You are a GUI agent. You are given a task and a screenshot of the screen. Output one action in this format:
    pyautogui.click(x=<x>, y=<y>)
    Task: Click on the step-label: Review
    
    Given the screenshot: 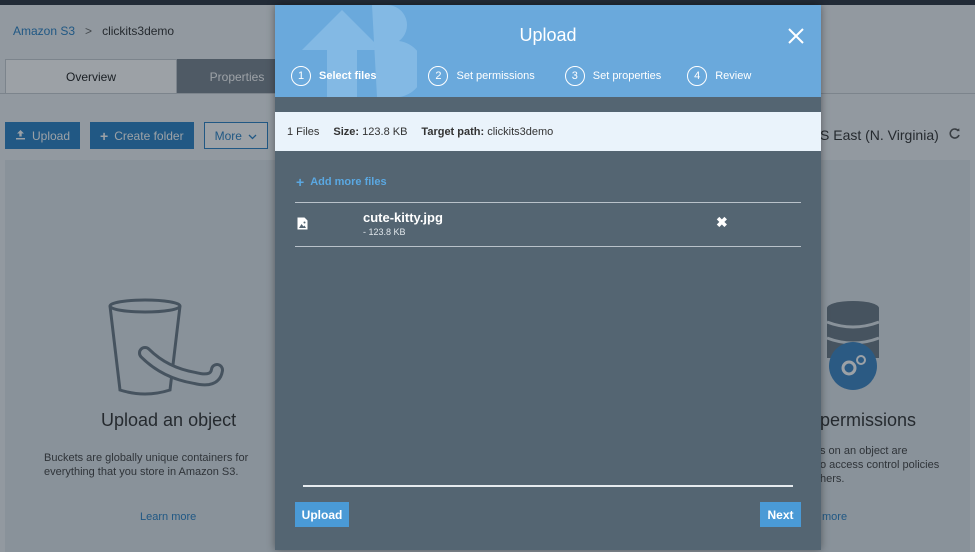 What is the action you would take?
    pyautogui.click(x=733, y=76)
    